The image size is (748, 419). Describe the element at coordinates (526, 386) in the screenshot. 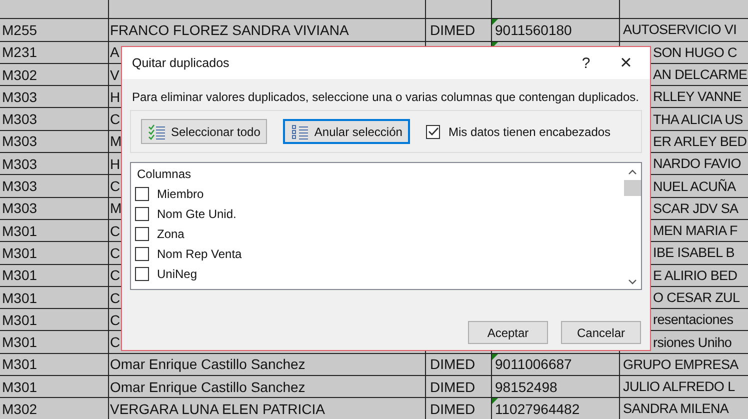

I see `table-cell: 98152498` at that location.